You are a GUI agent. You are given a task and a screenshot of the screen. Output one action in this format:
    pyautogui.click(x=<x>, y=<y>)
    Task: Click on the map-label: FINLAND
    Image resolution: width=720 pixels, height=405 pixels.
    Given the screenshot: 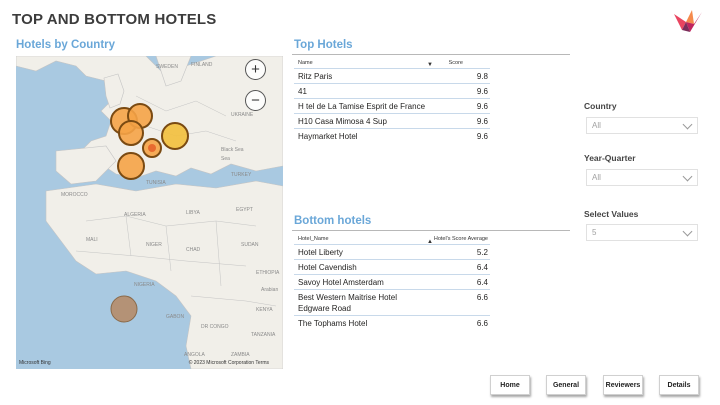 What is the action you would take?
    pyautogui.click(x=202, y=65)
    